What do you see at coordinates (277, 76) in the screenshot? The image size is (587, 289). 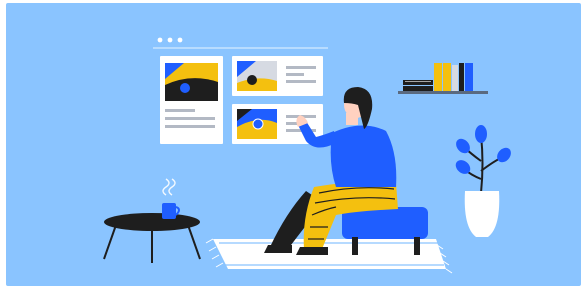 I see `photo-card-image-small` at bounding box center [277, 76].